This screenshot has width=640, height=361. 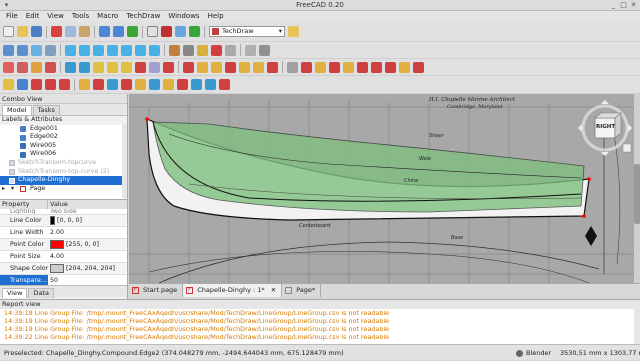 What do you see at coordinates (247, 31) in the screenshot?
I see `workbench-selector: TechDraw ▾` at bounding box center [247, 31].